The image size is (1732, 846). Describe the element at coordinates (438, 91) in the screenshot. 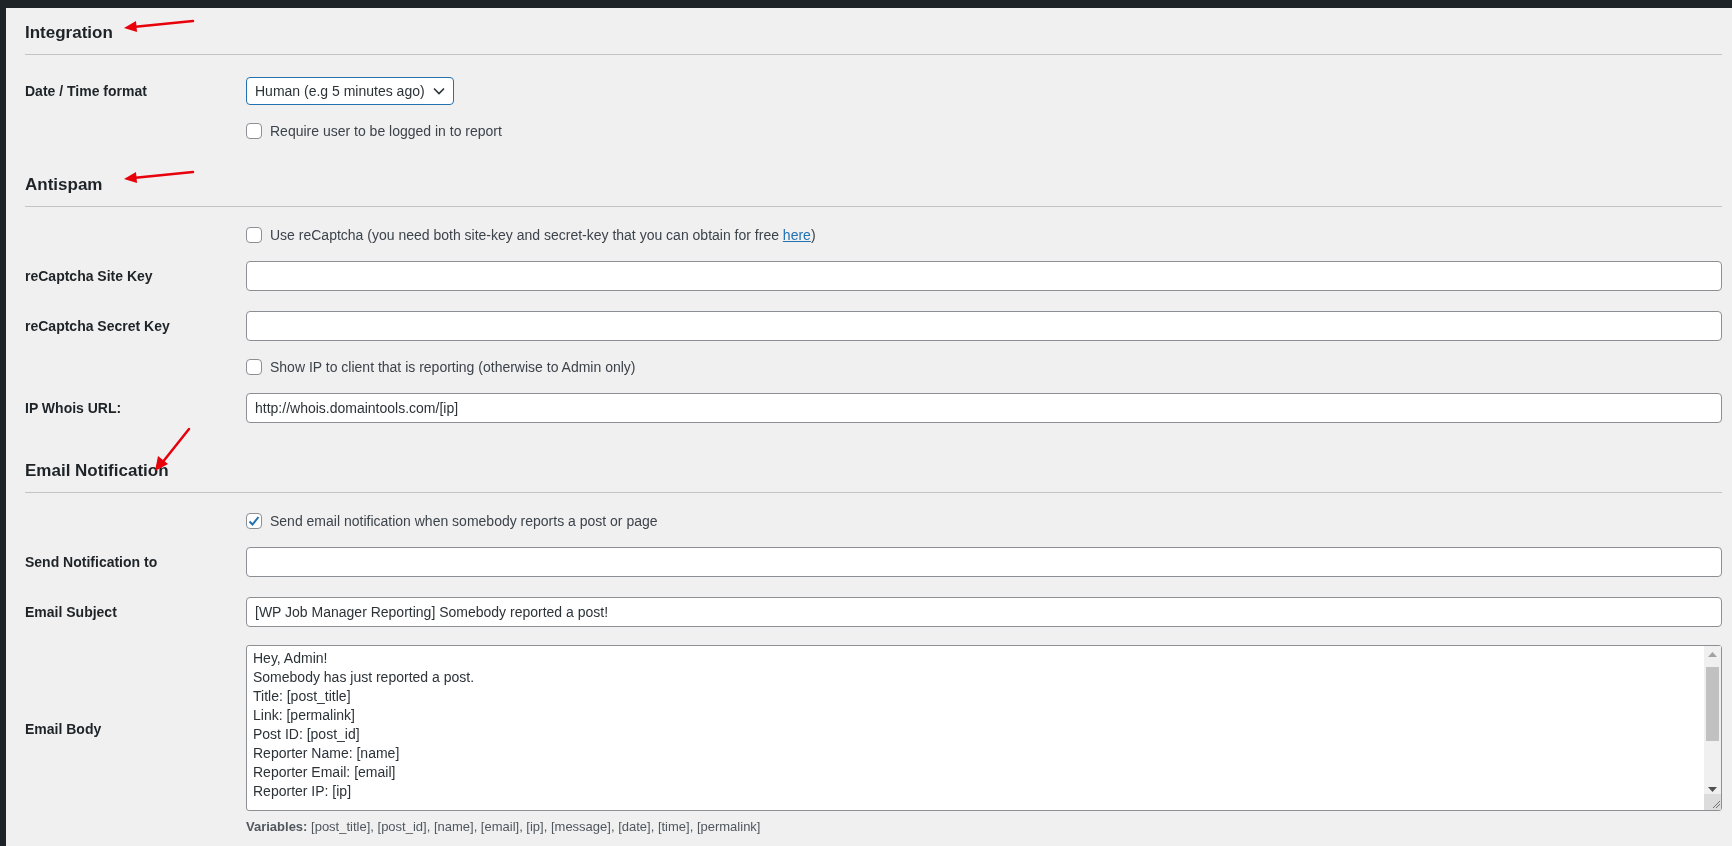

I see `chevron-down-icon` at that location.